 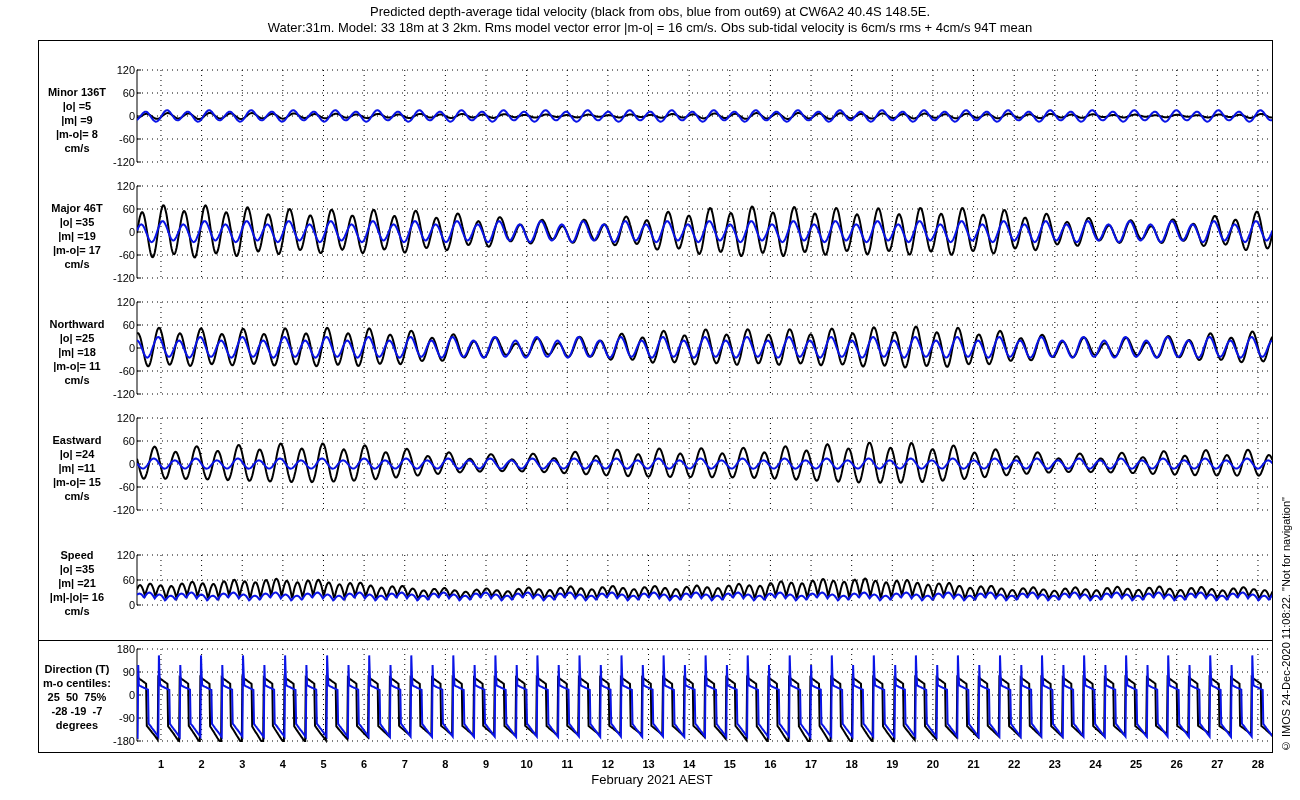 What do you see at coordinates (282, 764) in the screenshot?
I see `axis-tick-label: 4` at bounding box center [282, 764].